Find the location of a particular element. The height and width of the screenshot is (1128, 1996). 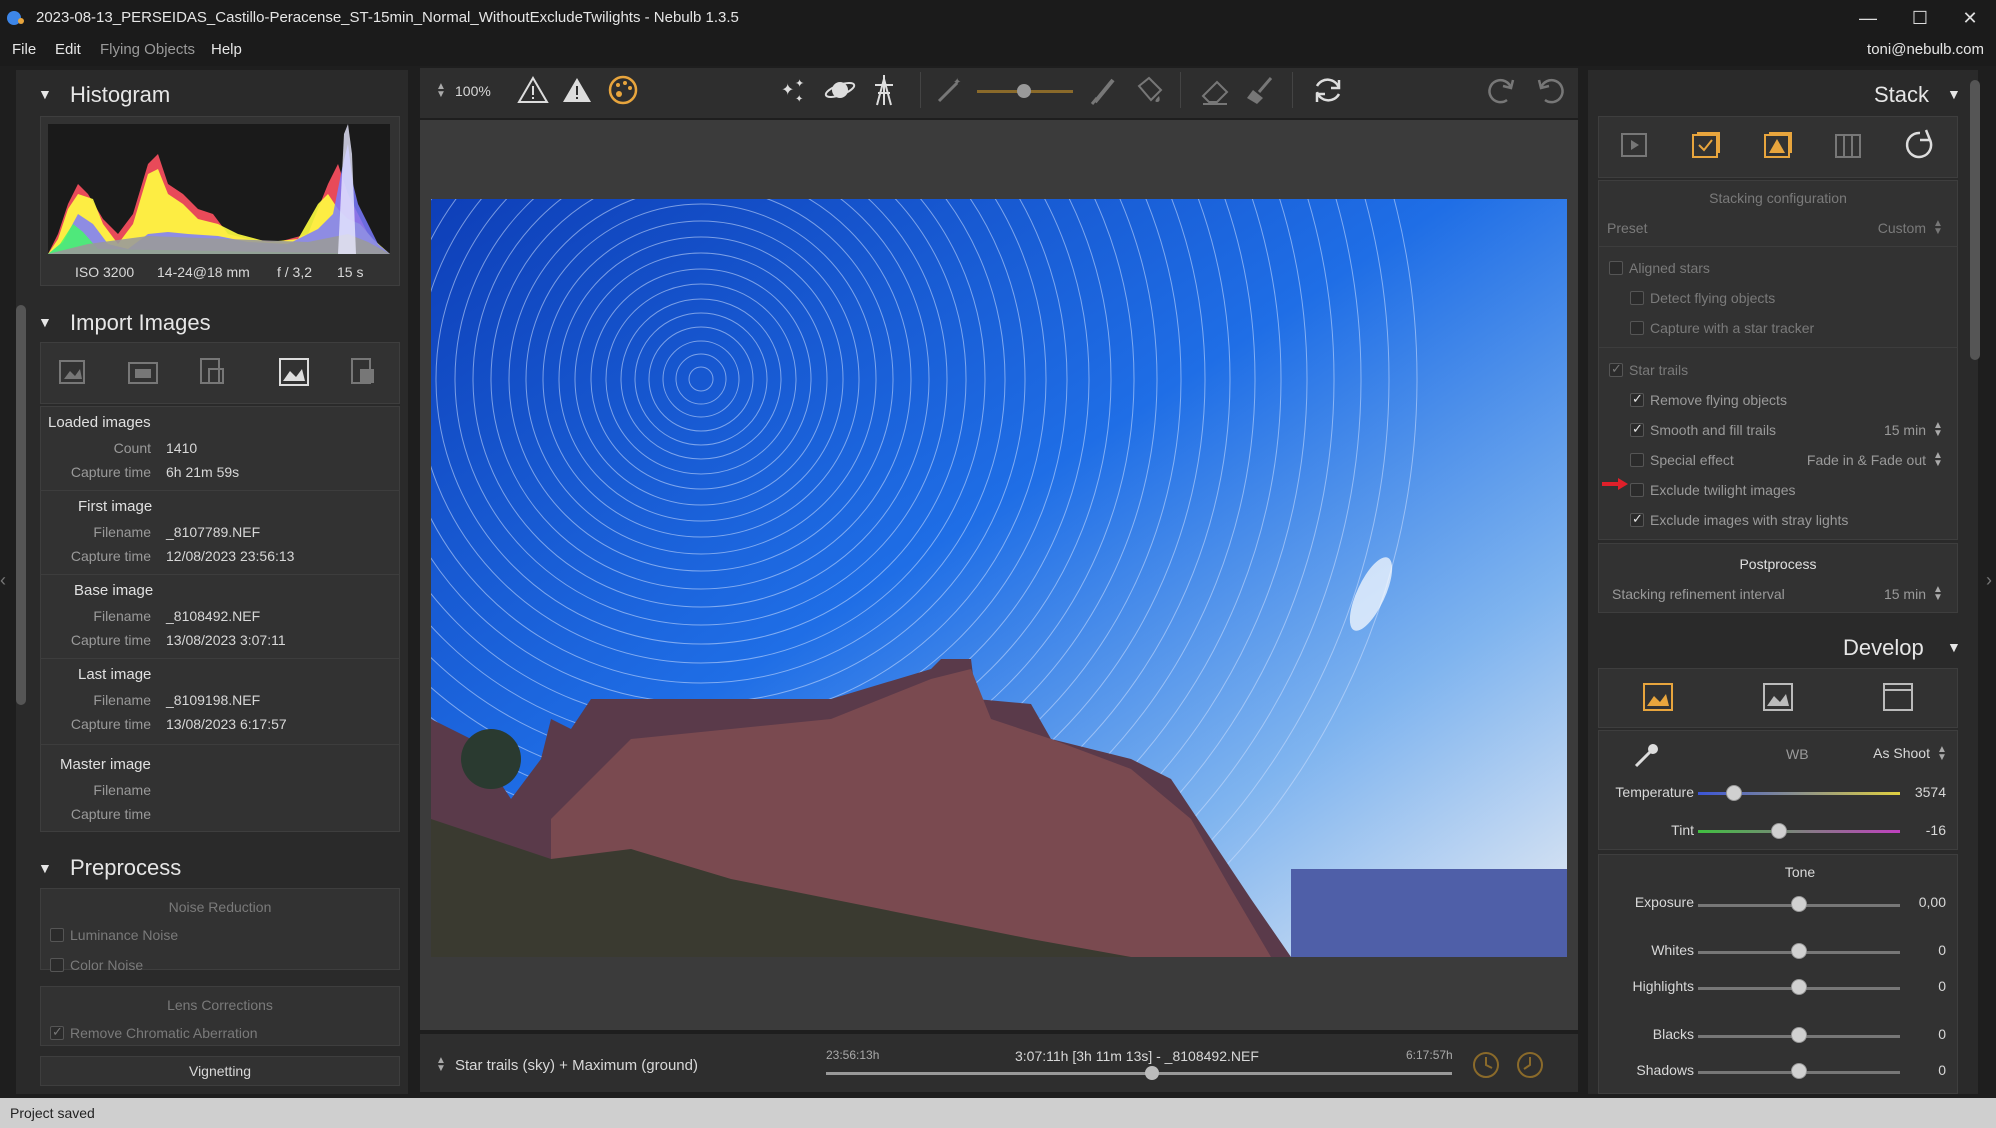

warning-filled-icon is located at coordinates (577, 90).